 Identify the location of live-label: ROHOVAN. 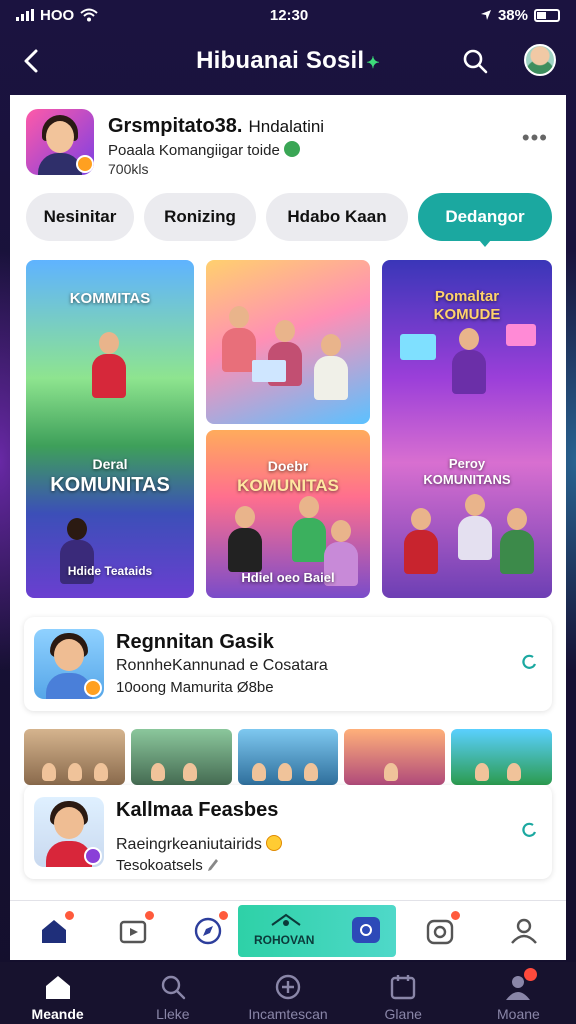
(284, 940).